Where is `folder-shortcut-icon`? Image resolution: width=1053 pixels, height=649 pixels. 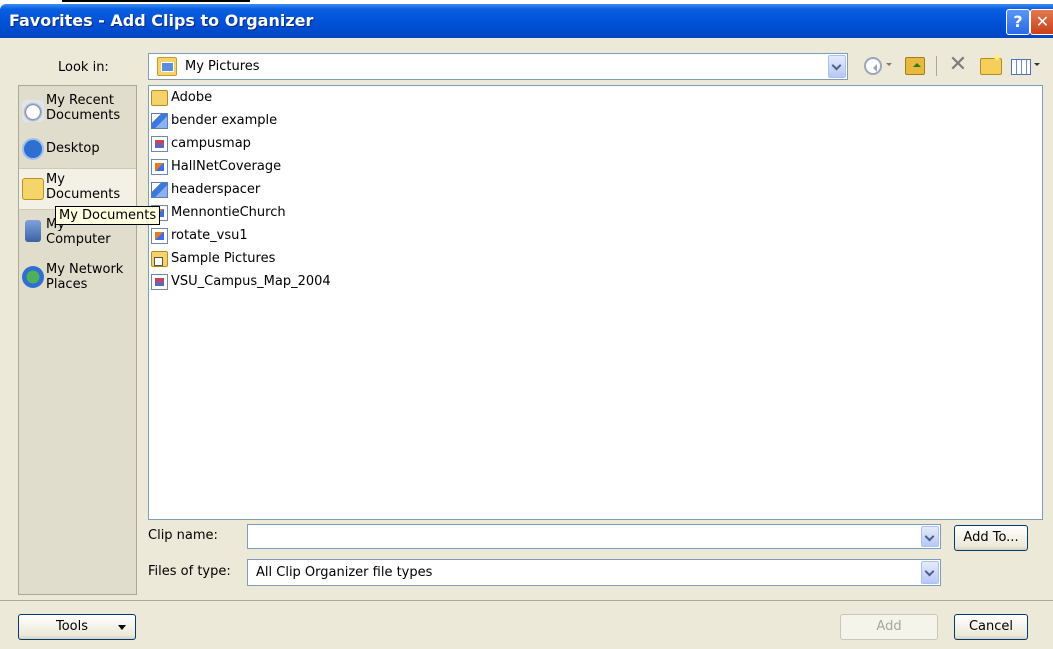
folder-shortcut-icon is located at coordinates (159, 259).